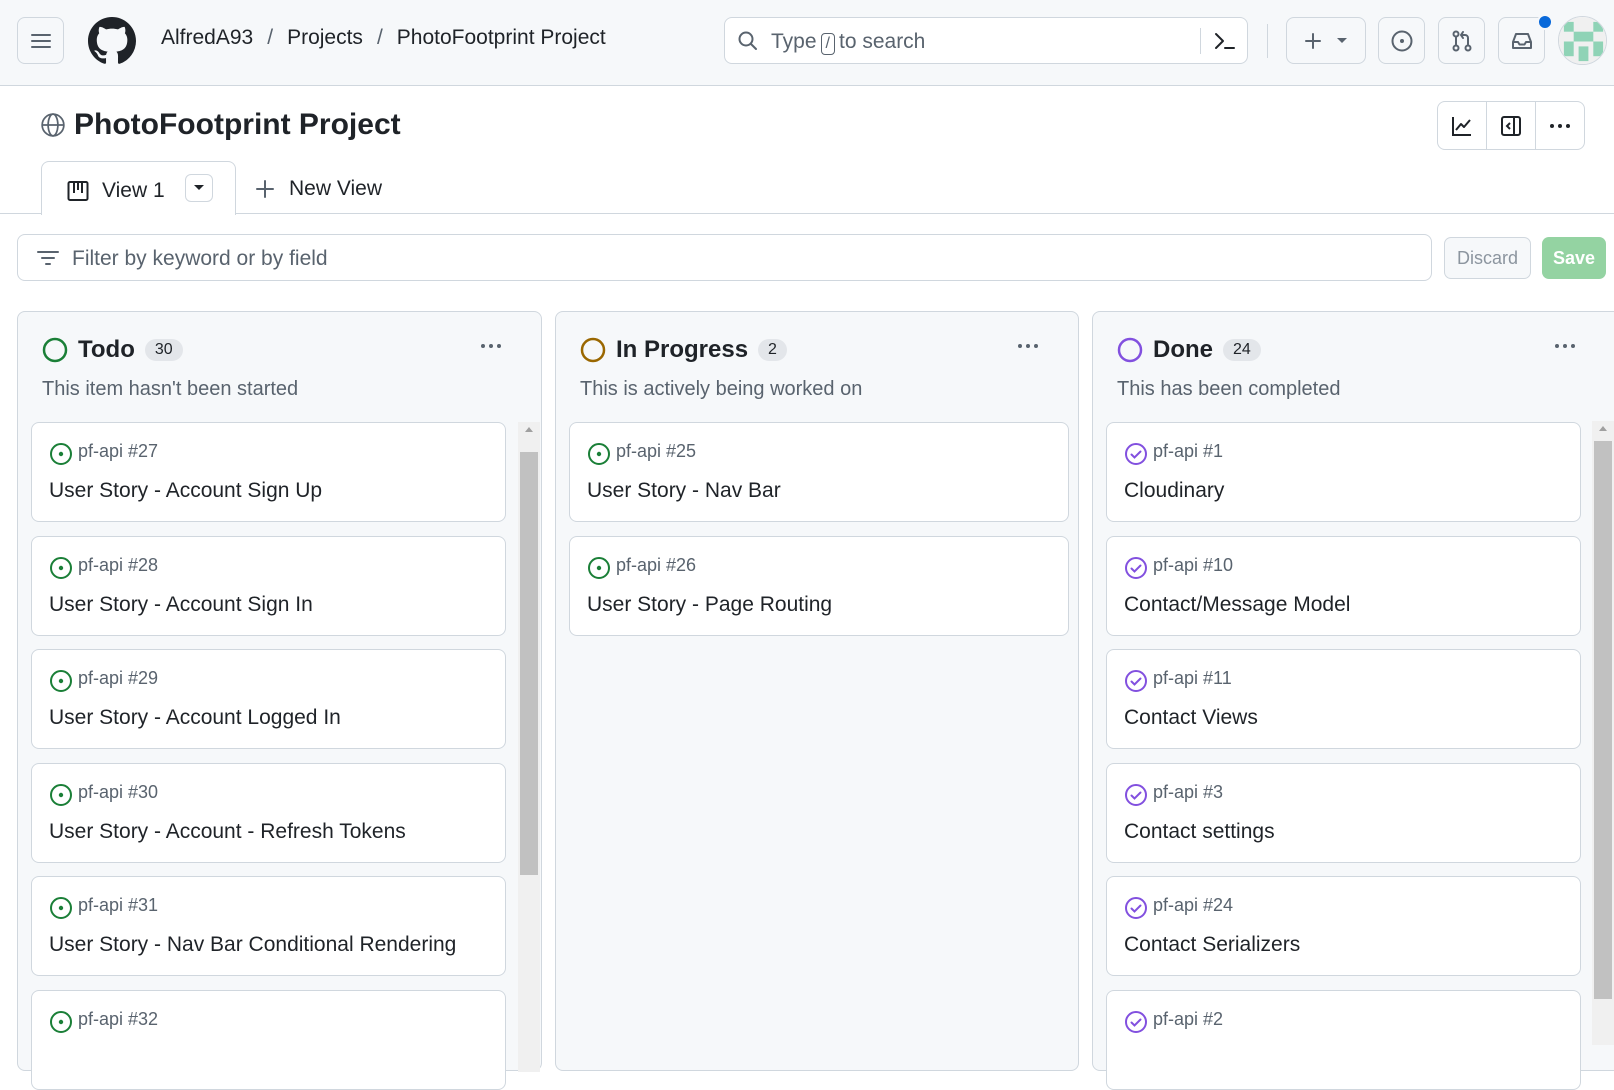 The height and width of the screenshot is (1090, 1614). Describe the element at coordinates (1487, 258) in the screenshot. I see `discard-button: Discard` at that location.